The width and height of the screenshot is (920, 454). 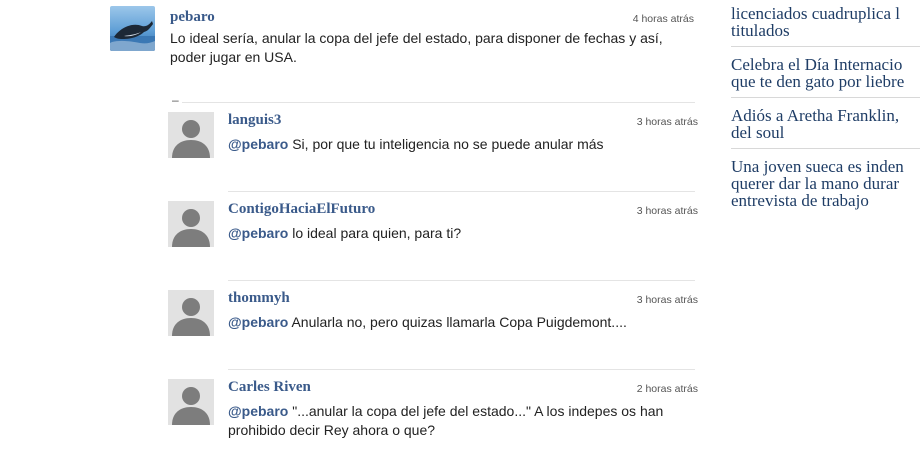 I want to click on news-title-line: del soul, so click(x=758, y=132).